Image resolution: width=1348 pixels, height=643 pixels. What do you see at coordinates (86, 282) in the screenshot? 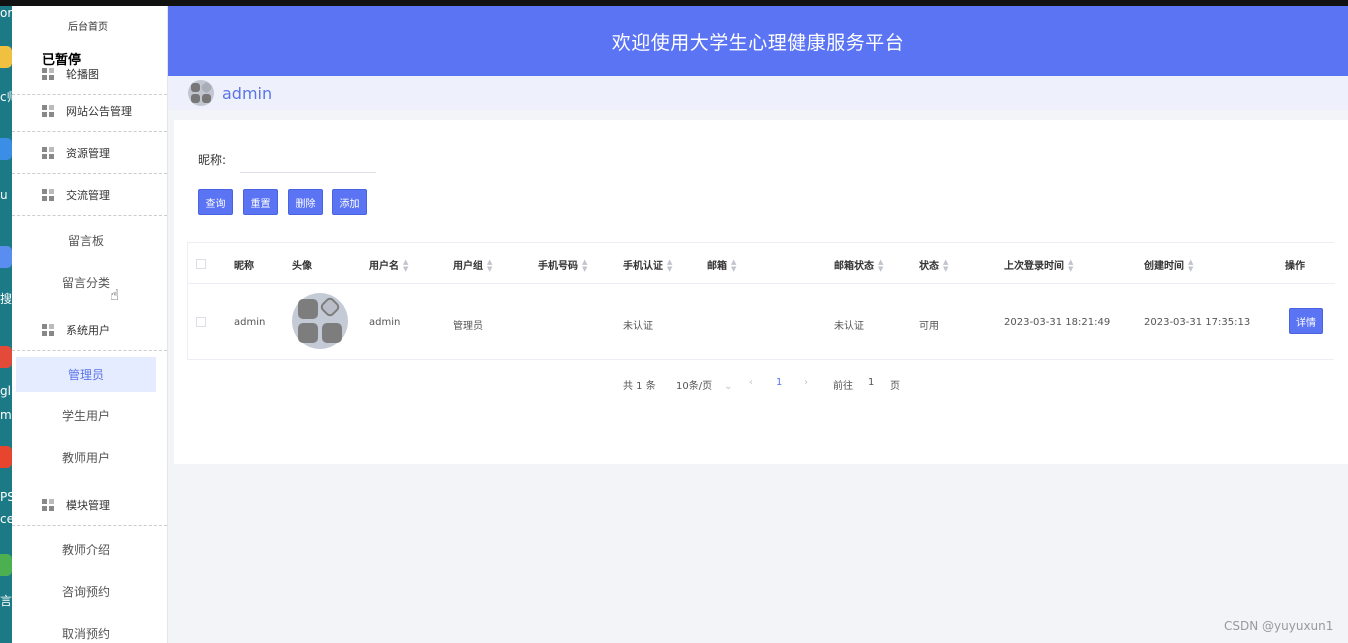
I see `sidebar-item-message-category: 留言分类` at bounding box center [86, 282].